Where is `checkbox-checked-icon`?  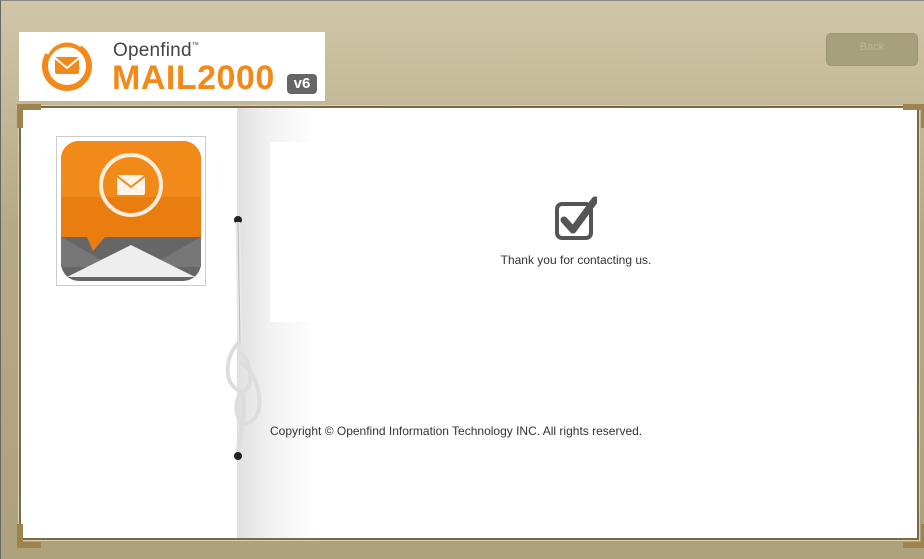
checkbox-checked-icon is located at coordinates (576, 218).